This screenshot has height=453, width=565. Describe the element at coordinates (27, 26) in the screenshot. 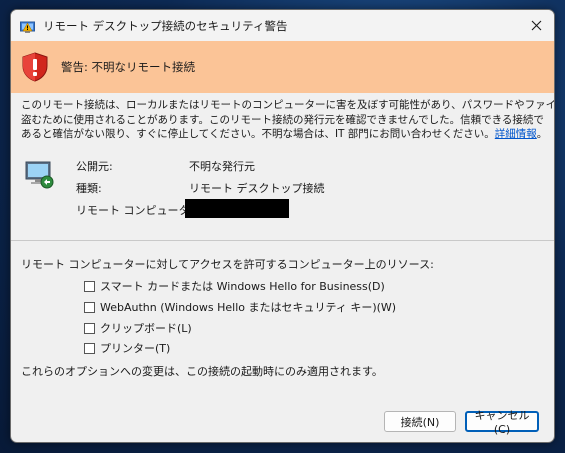

I see `rdp-warning-icon` at that location.